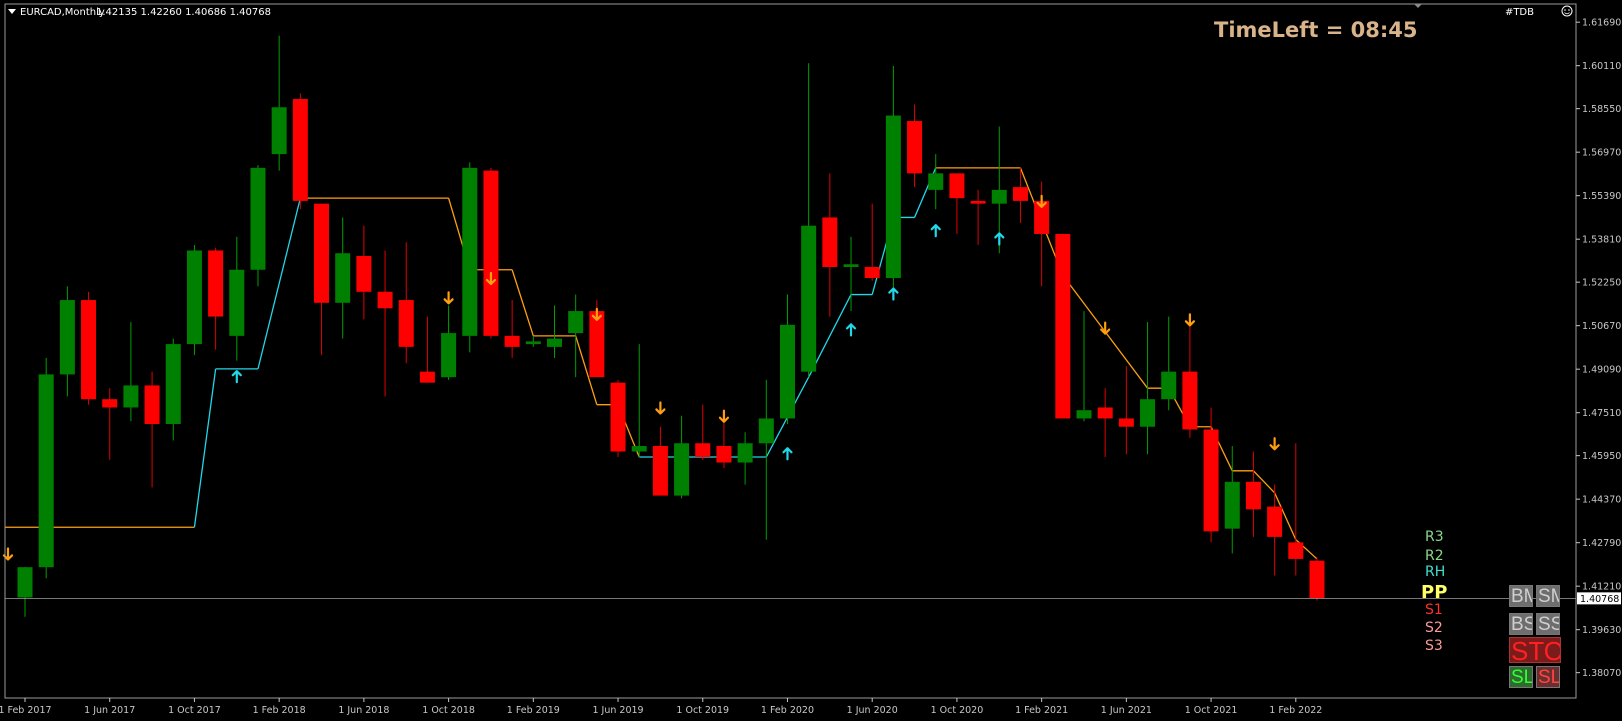  What do you see at coordinates (194, 710) in the screenshot?
I see `x-tick-label: 1 Oct 2017` at bounding box center [194, 710].